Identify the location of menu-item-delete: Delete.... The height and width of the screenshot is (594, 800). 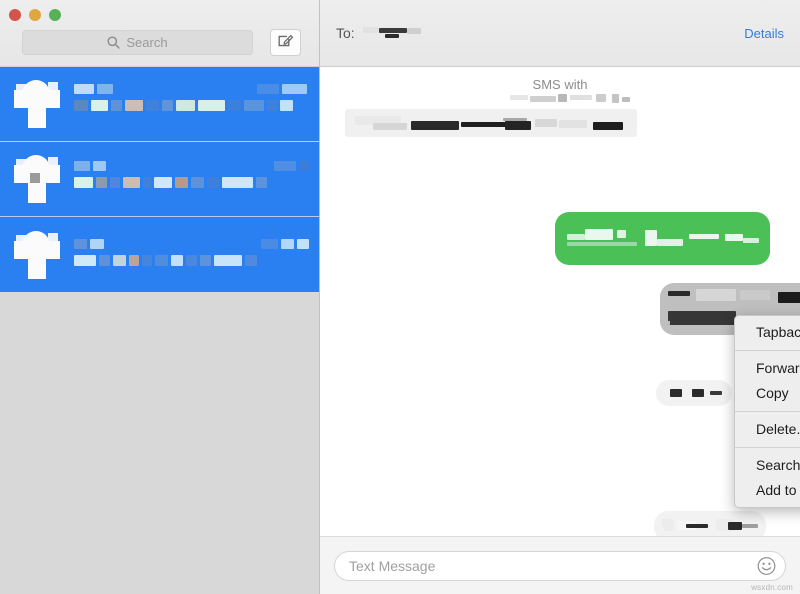
(767, 429).